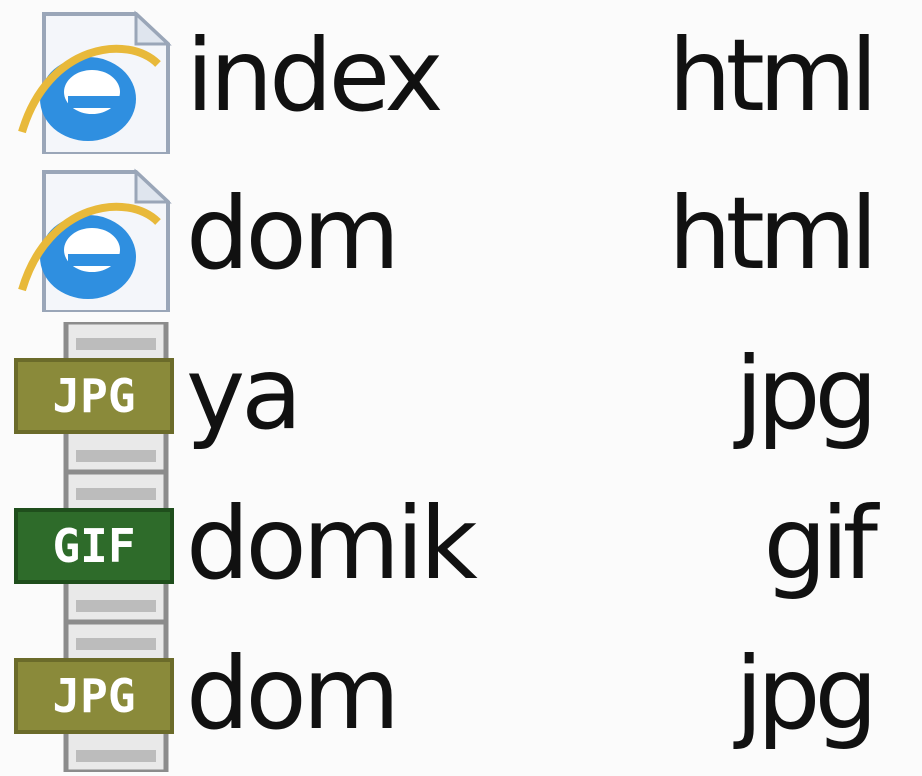  Describe the element at coordinates (315, 76) in the screenshot. I see `file-name: index` at that location.